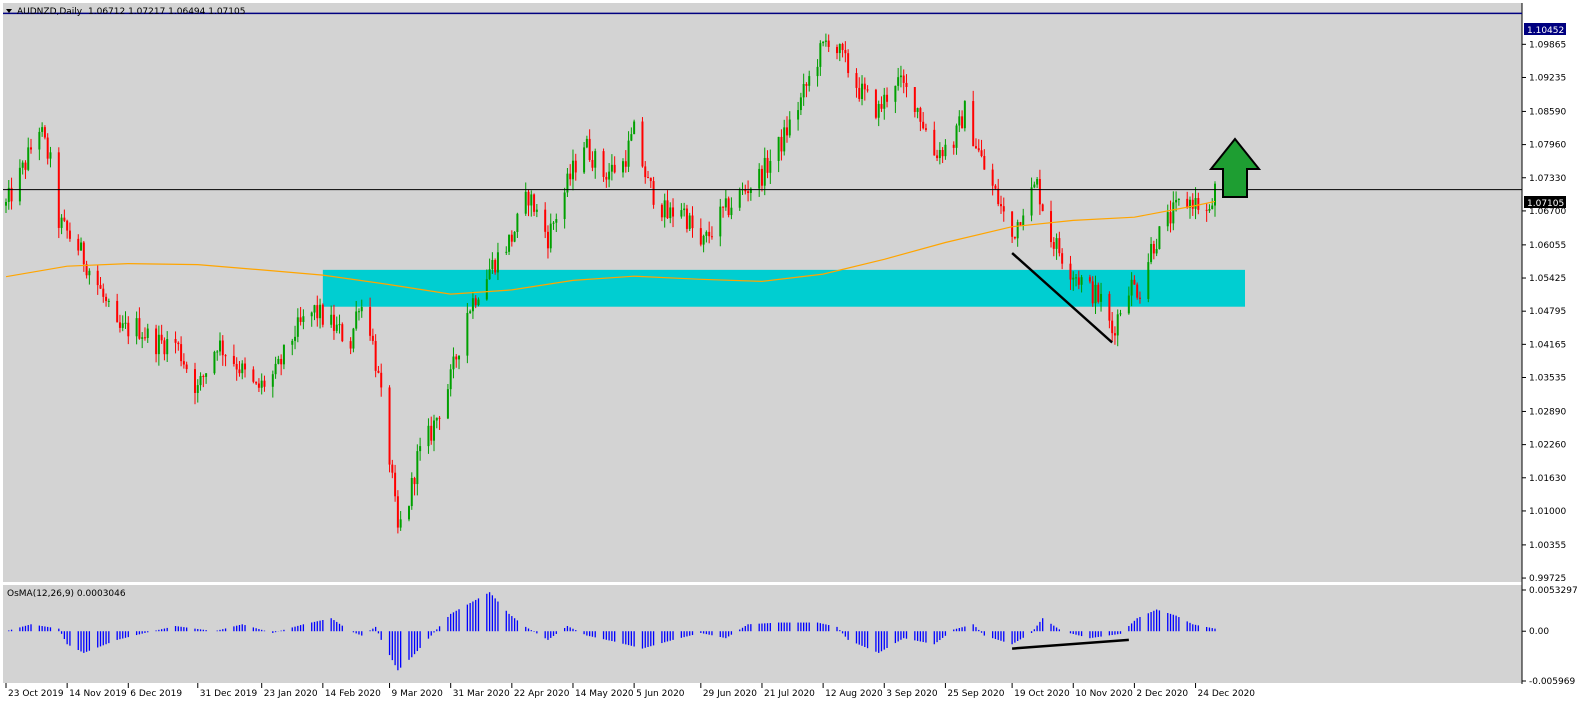  Describe the element at coordinates (1547, 312) in the screenshot. I see `price-tick-label: 1.04795` at that location.